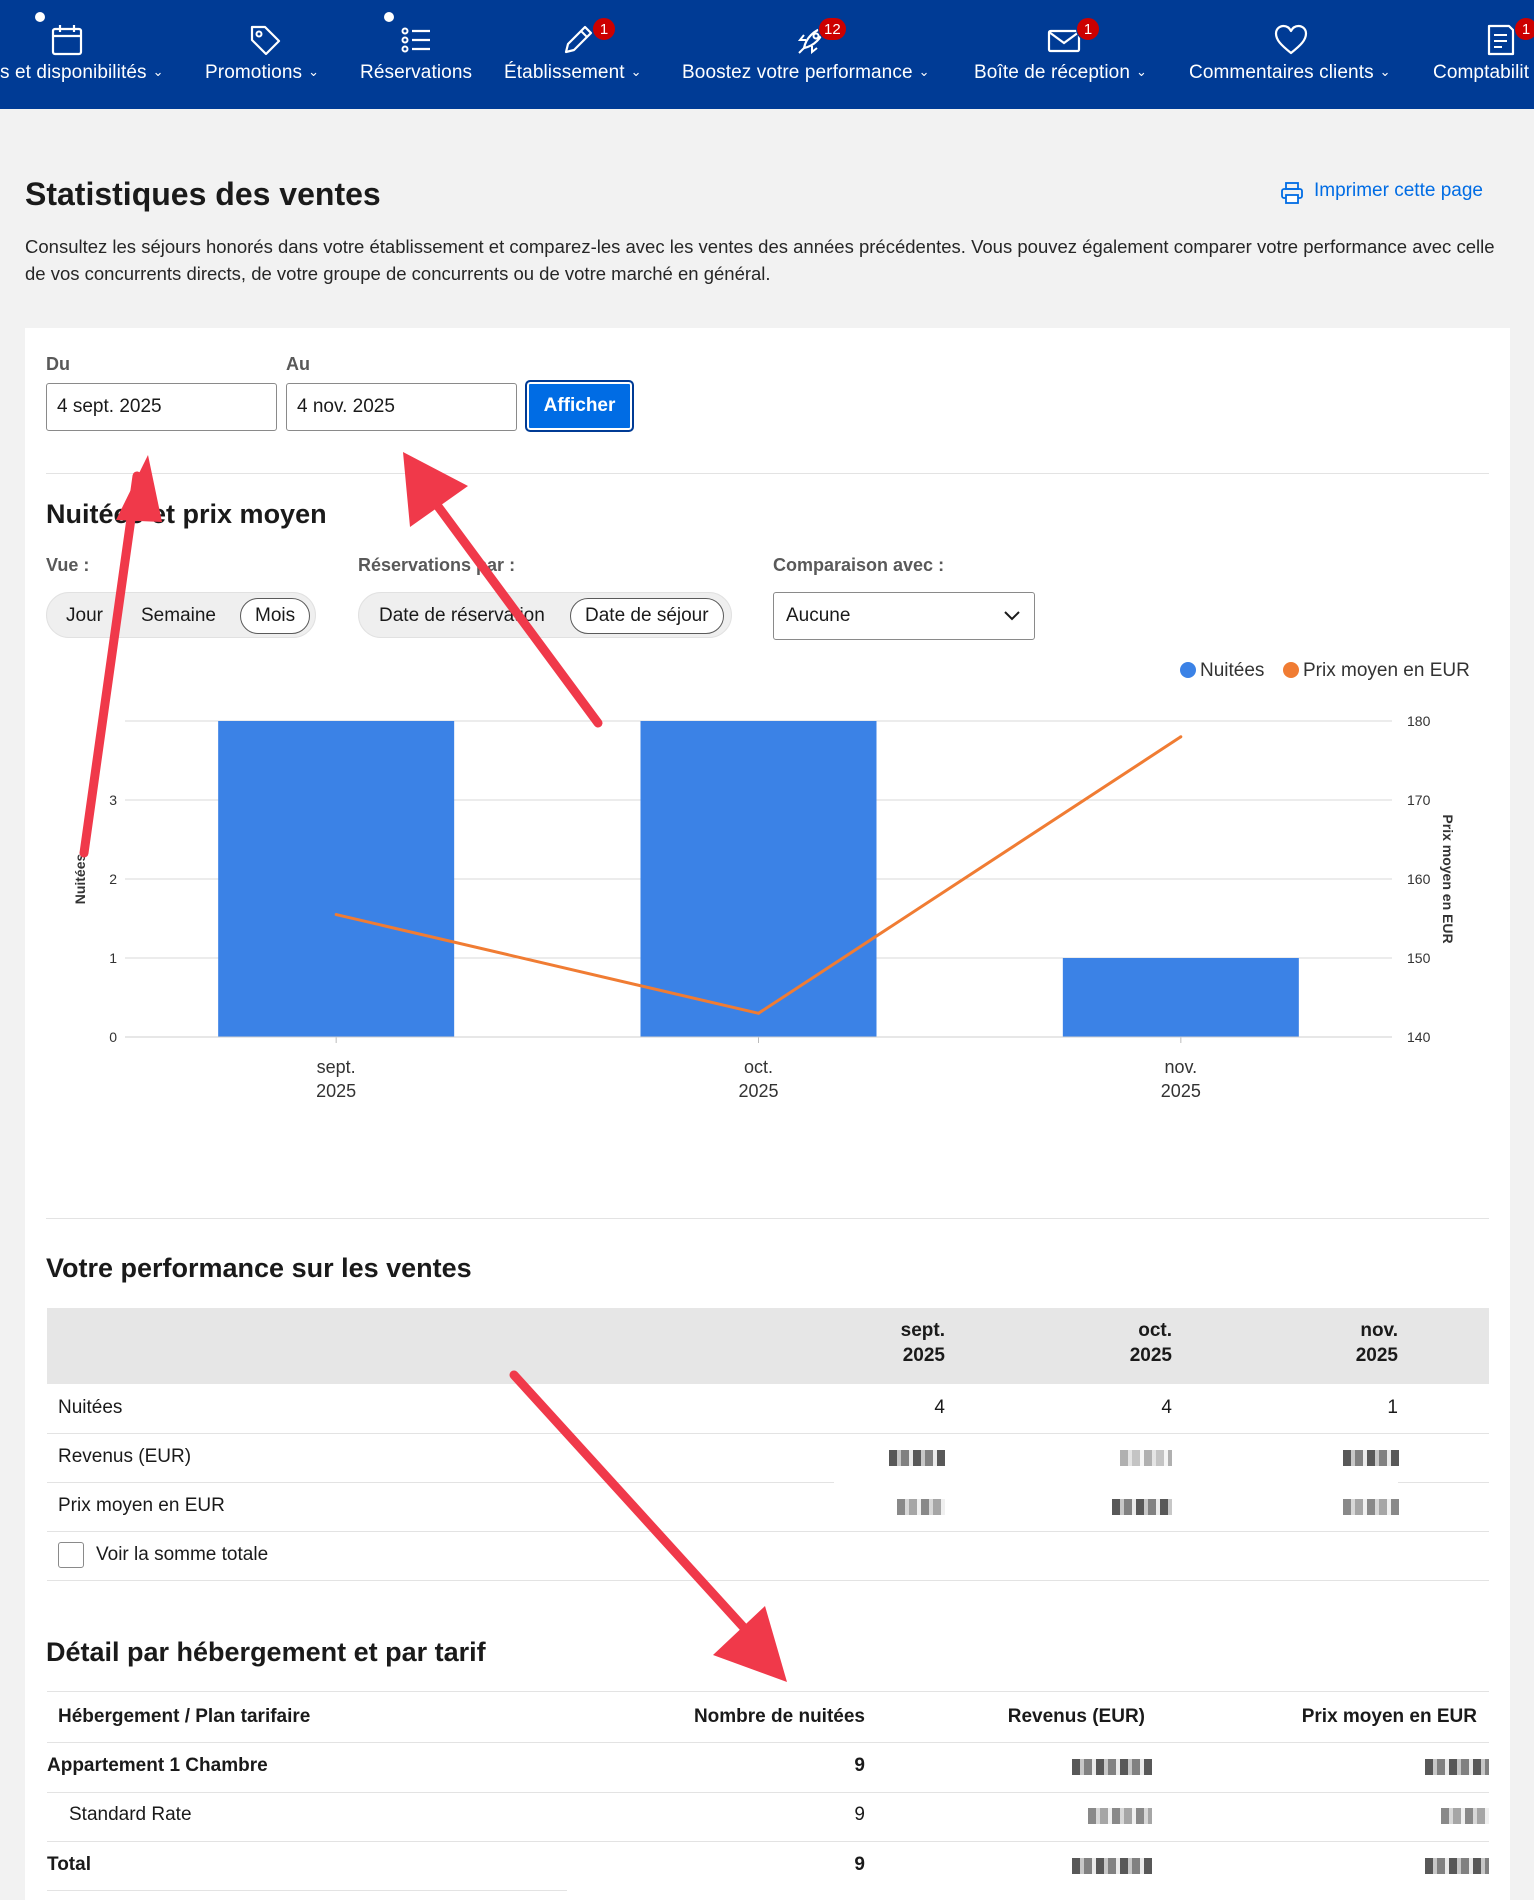 The height and width of the screenshot is (1900, 1534). Describe the element at coordinates (178, 616) in the screenshot. I see `view-option-week: Semaine` at that location.